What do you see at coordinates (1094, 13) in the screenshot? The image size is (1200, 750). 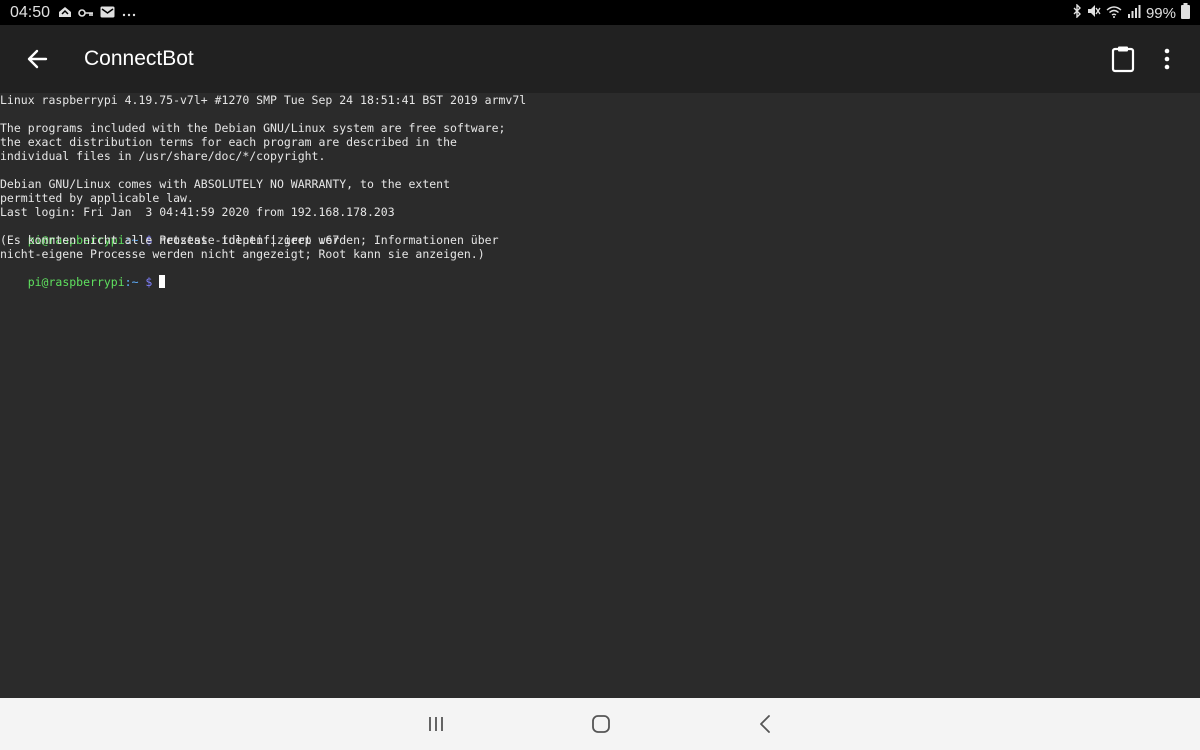 I see `mute-icon` at bounding box center [1094, 13].